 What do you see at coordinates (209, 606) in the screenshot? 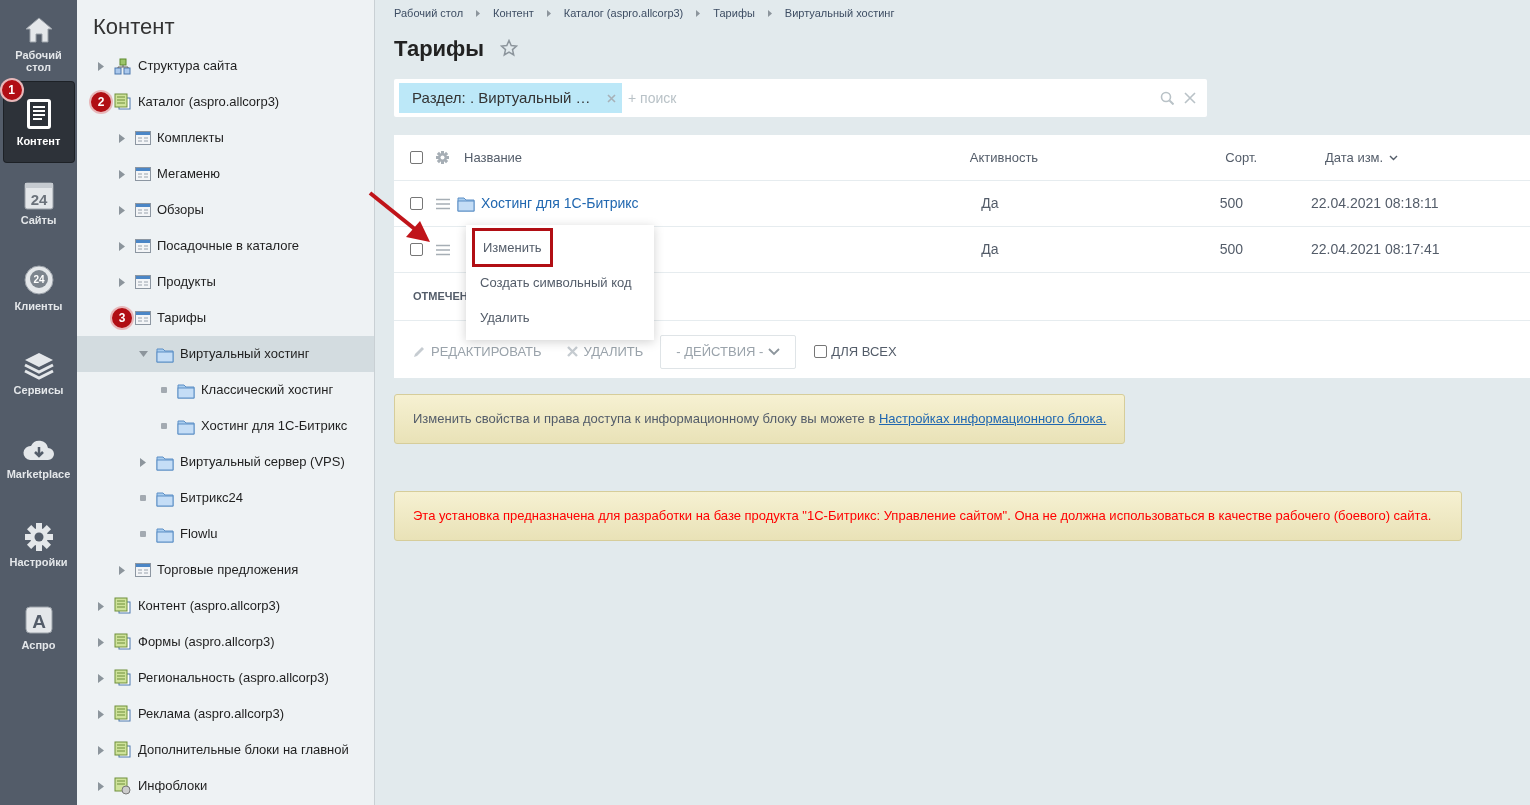
I see `tree-label: Контент (aspro.allcorp3)` at bounding box center [209, 606].